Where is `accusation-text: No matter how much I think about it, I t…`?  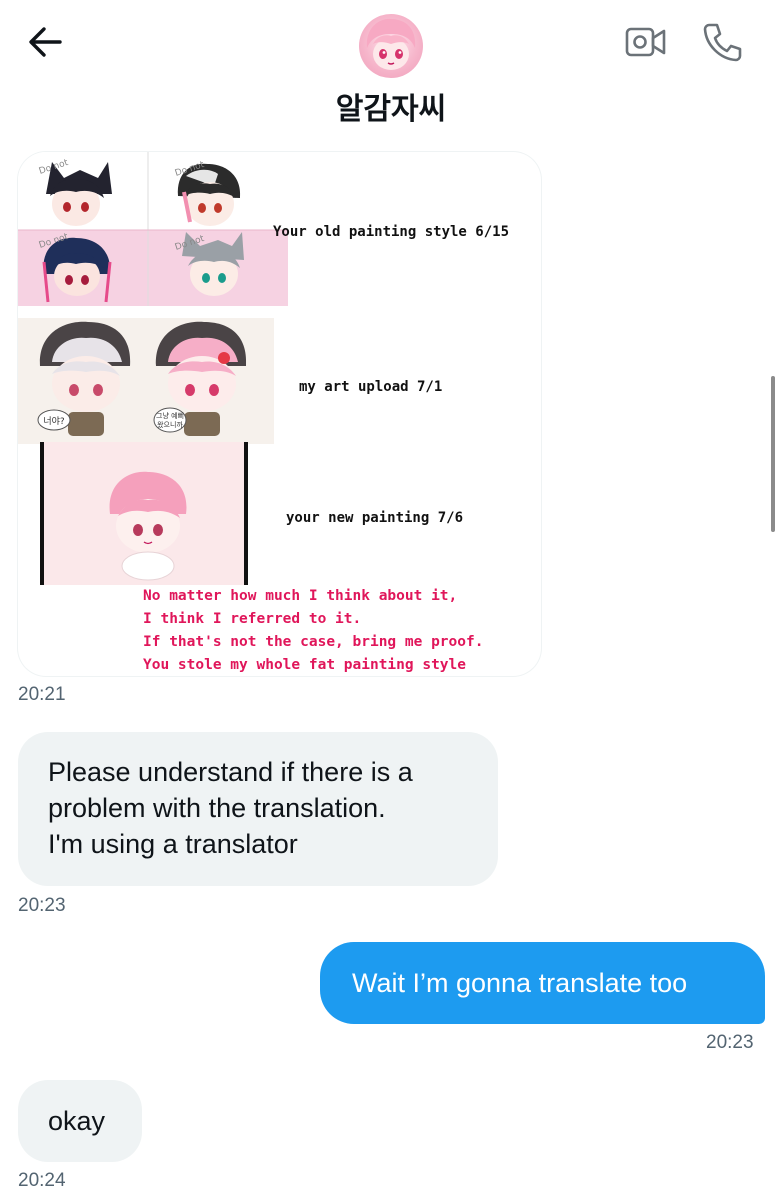
accusation-text: No matter how much I think about it, I t… is located at coordinates (313, 630).